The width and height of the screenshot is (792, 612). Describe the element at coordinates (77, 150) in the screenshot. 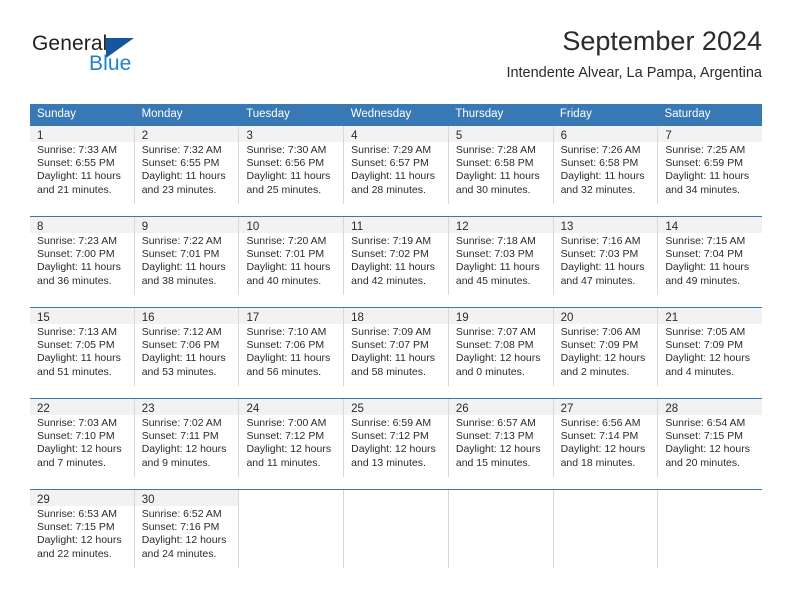

I see `sunrise-text: Sunrise: 7:33 AM` at that location.